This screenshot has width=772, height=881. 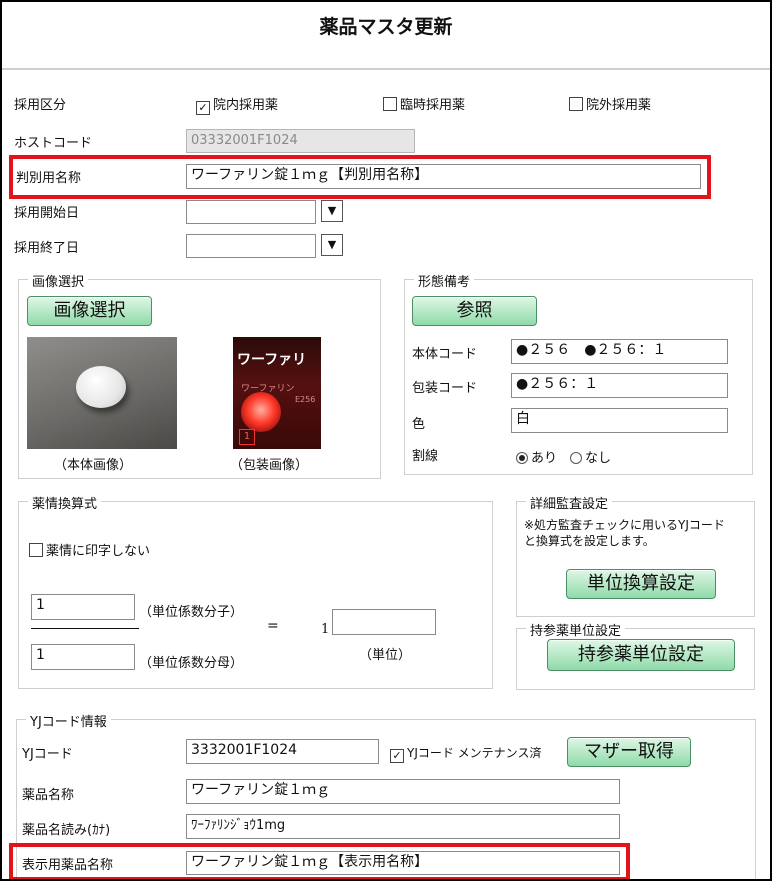 I want to click on denominator-label: （単位係数分母）, so click(x=191, y=663).